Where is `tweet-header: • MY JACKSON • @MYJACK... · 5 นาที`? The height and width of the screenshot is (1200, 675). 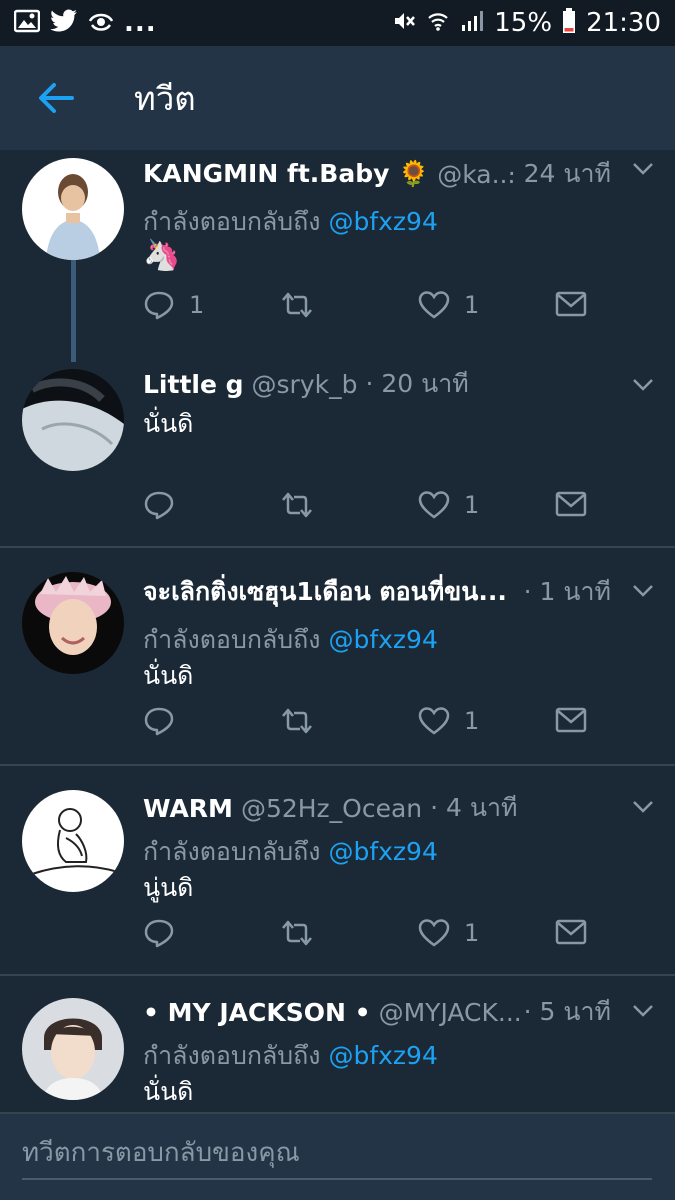
tweet-header: • MY JACKSON • @MYJACK... · 5 นาที is located at coordinates (409, 1012).